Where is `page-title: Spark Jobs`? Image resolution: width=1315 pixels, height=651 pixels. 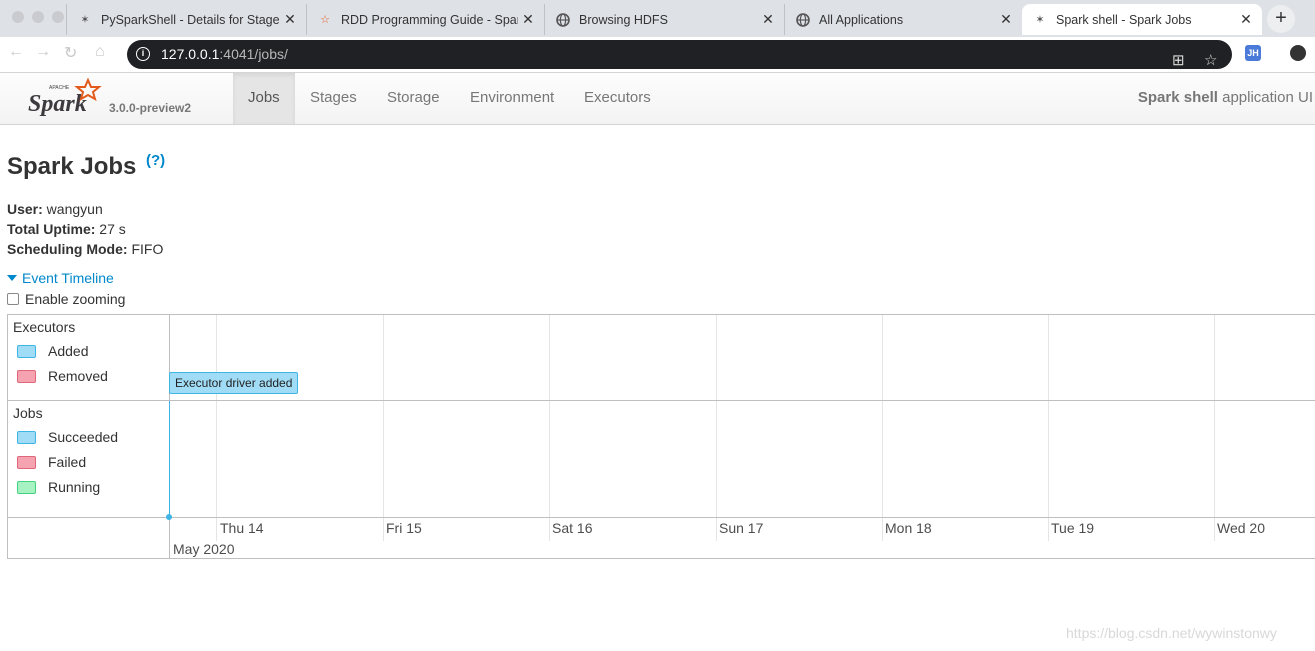 page-title: Spark Jobs is located at coordinates (72, 166).